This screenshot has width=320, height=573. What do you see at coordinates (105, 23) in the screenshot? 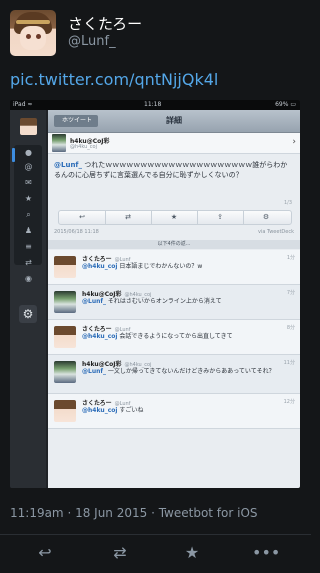
I see `author-name: さくたろー` at bounding box center [105, 23].